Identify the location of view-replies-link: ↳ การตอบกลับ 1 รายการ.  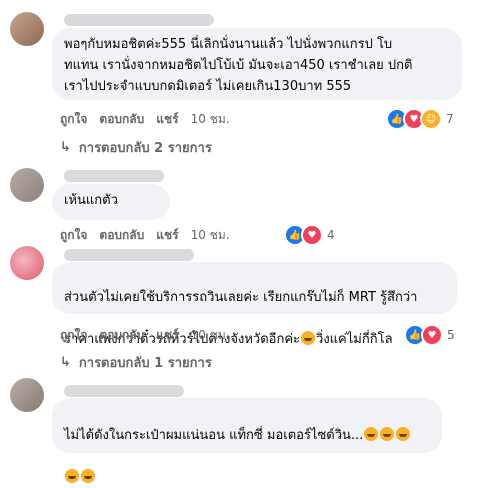
(136, 362).